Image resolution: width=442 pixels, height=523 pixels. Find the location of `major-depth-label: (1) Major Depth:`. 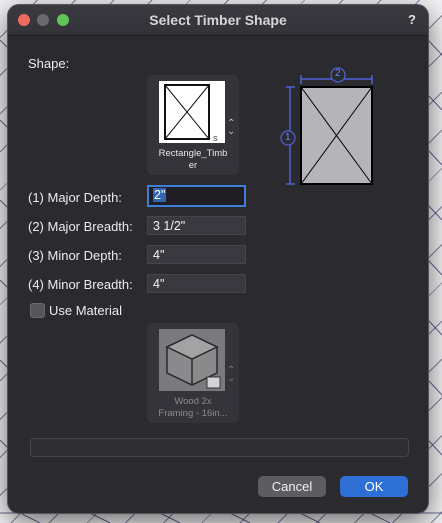

major-depth-label: (1) Major Depth: is located at coordinates (75, 197).